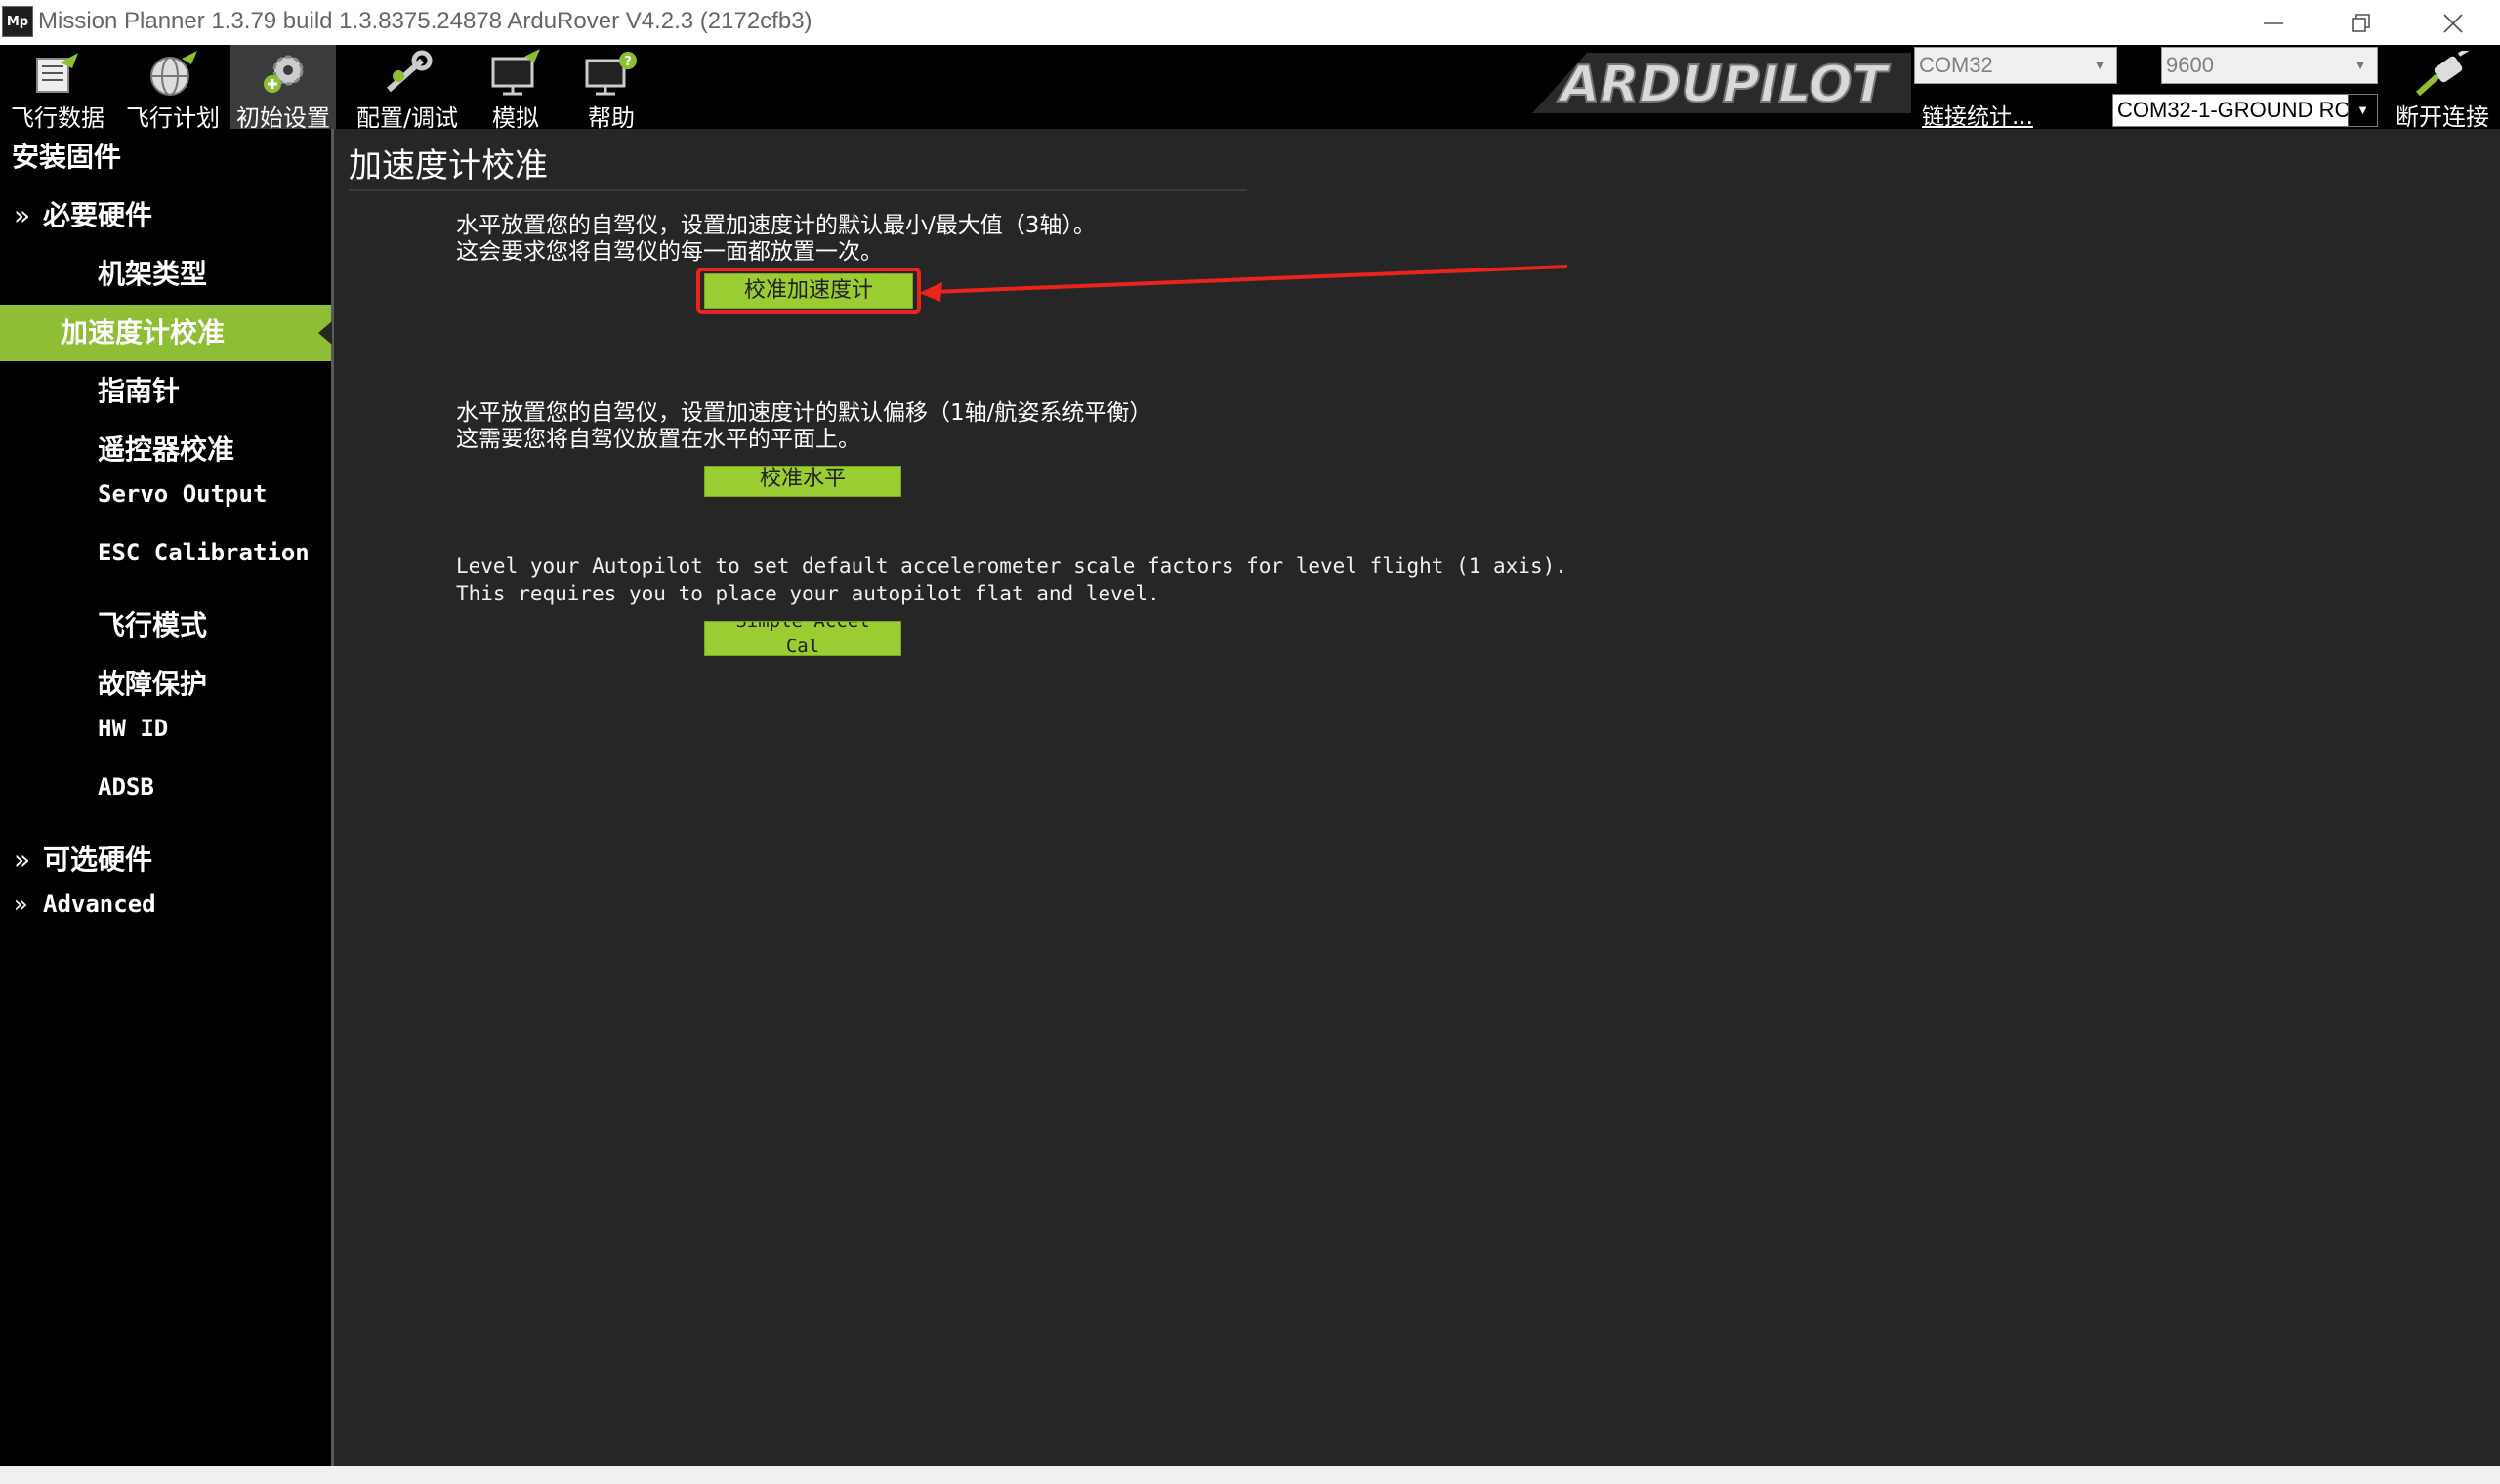 Image resolution: width=2500 pixels, height=1484 pixels. Describe the element at coordinates (99, 904) in the screenshot. I see `sidebar-item-label: Advanced` at that location.